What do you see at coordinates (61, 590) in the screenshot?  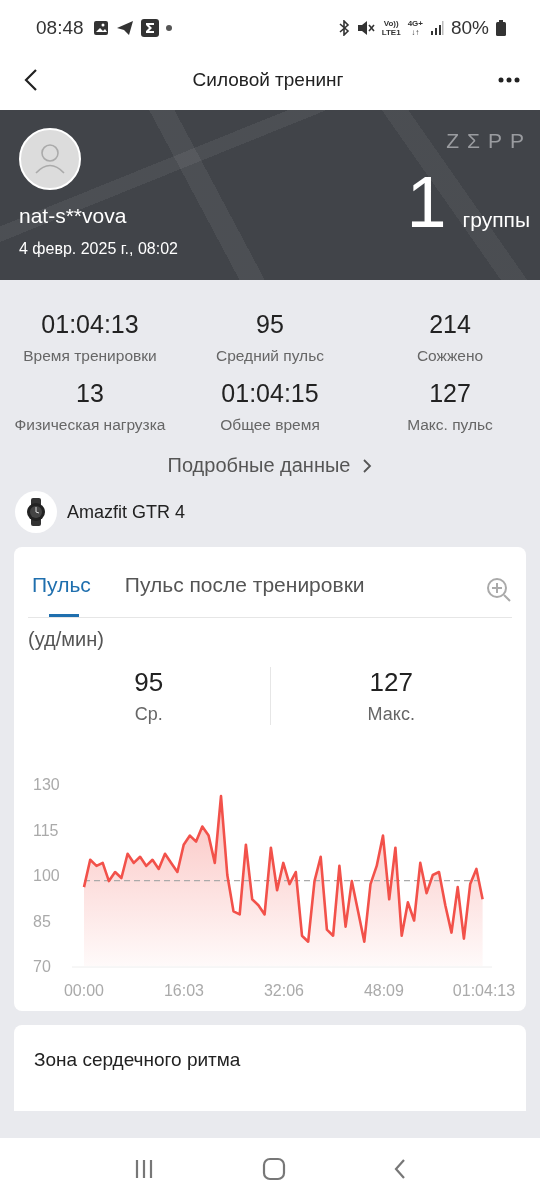 I see `tab: Пульс` at bounding box center [61, 590].